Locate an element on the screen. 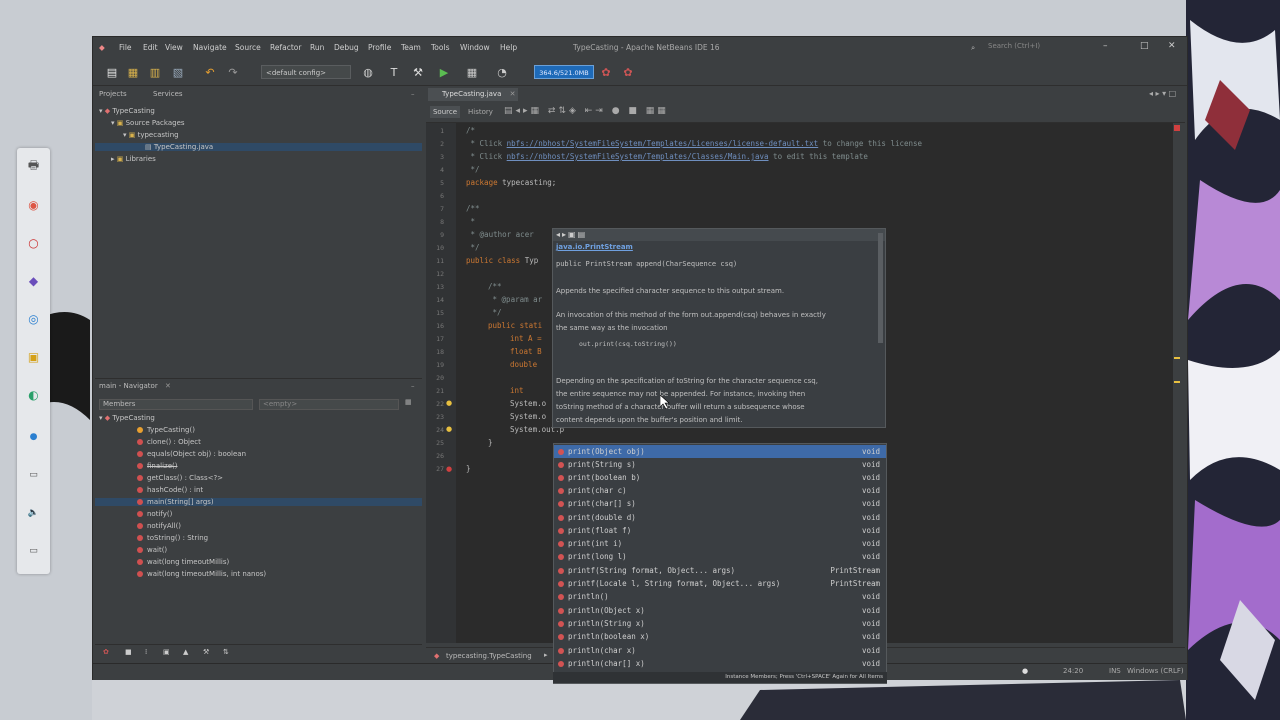 The image size is (1280, 720). completion-item: print(Object obj) void is located at coordinates (720, 451).